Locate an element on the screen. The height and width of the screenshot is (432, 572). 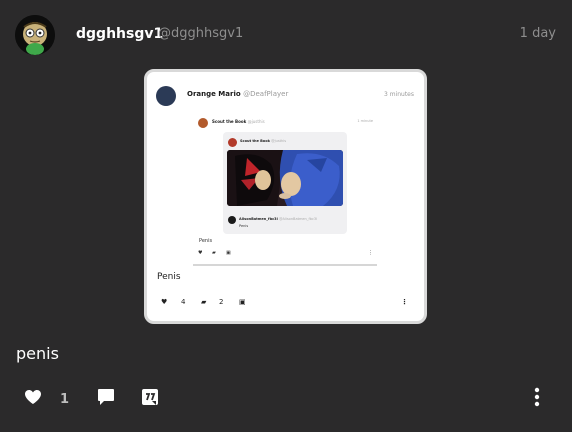
quote-button is located at coordinates (150, 399).